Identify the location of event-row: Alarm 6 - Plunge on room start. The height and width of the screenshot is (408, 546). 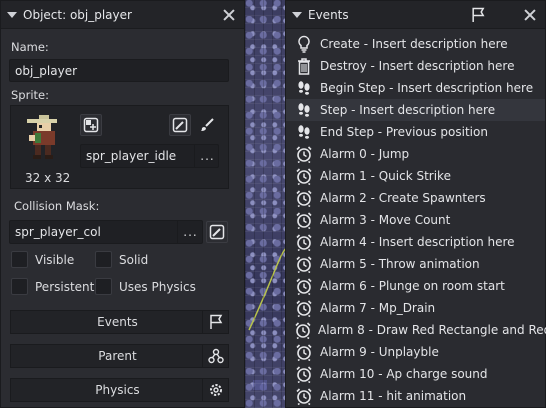
(415, 286).